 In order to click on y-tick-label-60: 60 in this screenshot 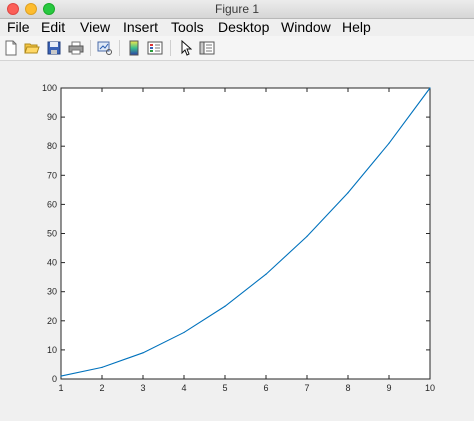, I will do `click(52, 204)`.